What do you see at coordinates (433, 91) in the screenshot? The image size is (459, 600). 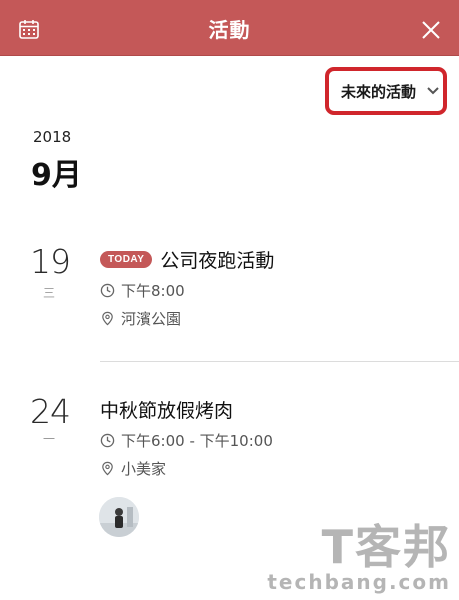 I see `chevron-down-icon` at bounding box center [433, 91].